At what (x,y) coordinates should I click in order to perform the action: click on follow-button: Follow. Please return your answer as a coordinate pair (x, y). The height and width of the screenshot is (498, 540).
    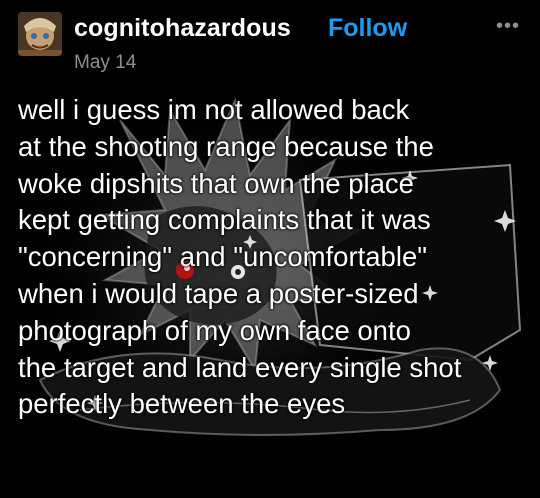
    Looking at the image, I should click on (367, 28).